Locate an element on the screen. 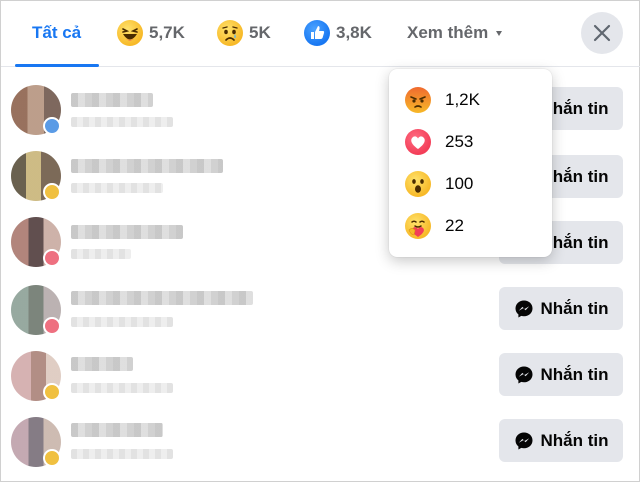 The image size is (640, 482). dropdown-item-love: 253 is located at coordinates (470, 142).